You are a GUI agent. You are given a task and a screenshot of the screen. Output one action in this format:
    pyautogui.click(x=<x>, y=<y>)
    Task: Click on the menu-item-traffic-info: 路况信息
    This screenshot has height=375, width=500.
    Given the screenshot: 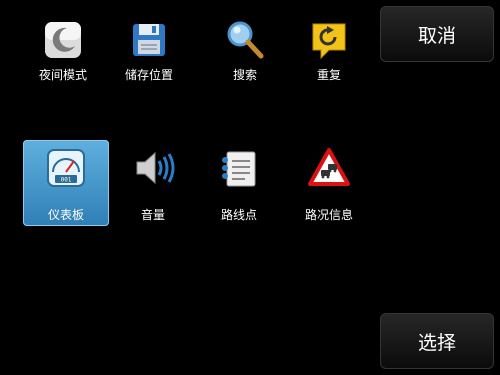 What is the action you would take?
    pyautogui.click(x=329, y=183)
    